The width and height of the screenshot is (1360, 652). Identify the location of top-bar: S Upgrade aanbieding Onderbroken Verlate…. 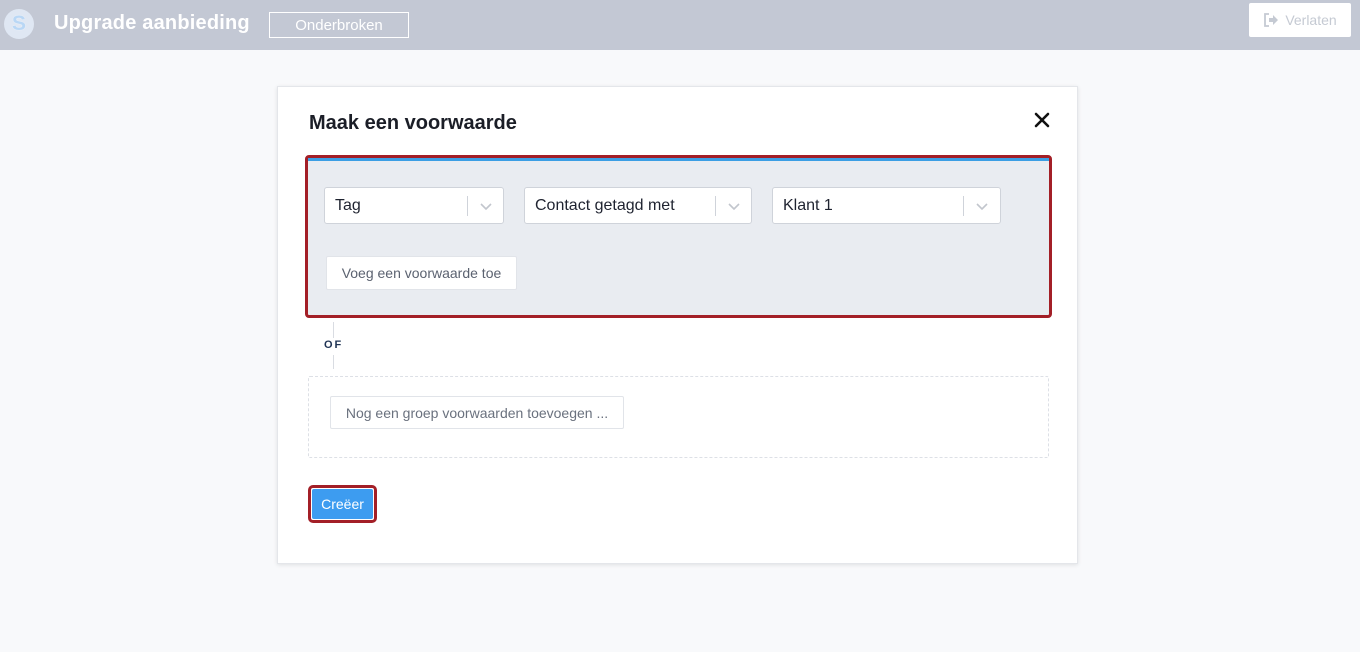
(680, 25).